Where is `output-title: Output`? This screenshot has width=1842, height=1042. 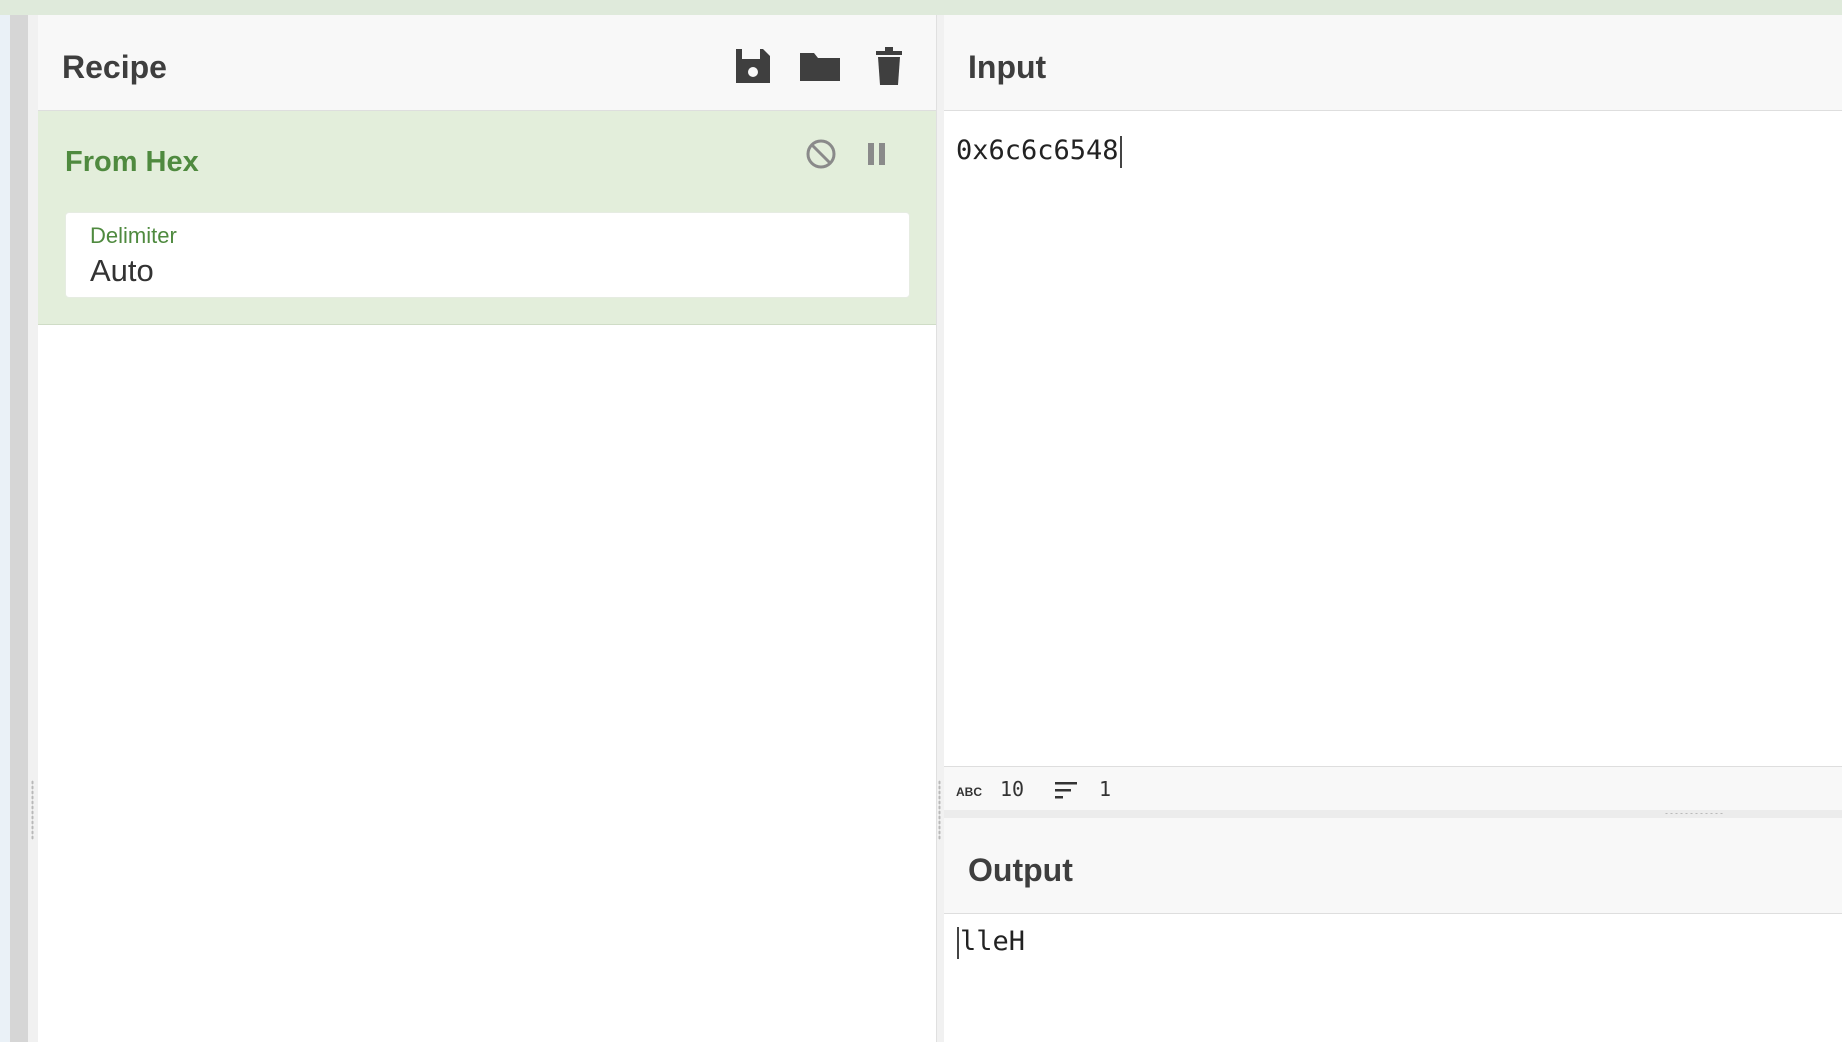
output-title: Output is located at coordinates (1020, 870).